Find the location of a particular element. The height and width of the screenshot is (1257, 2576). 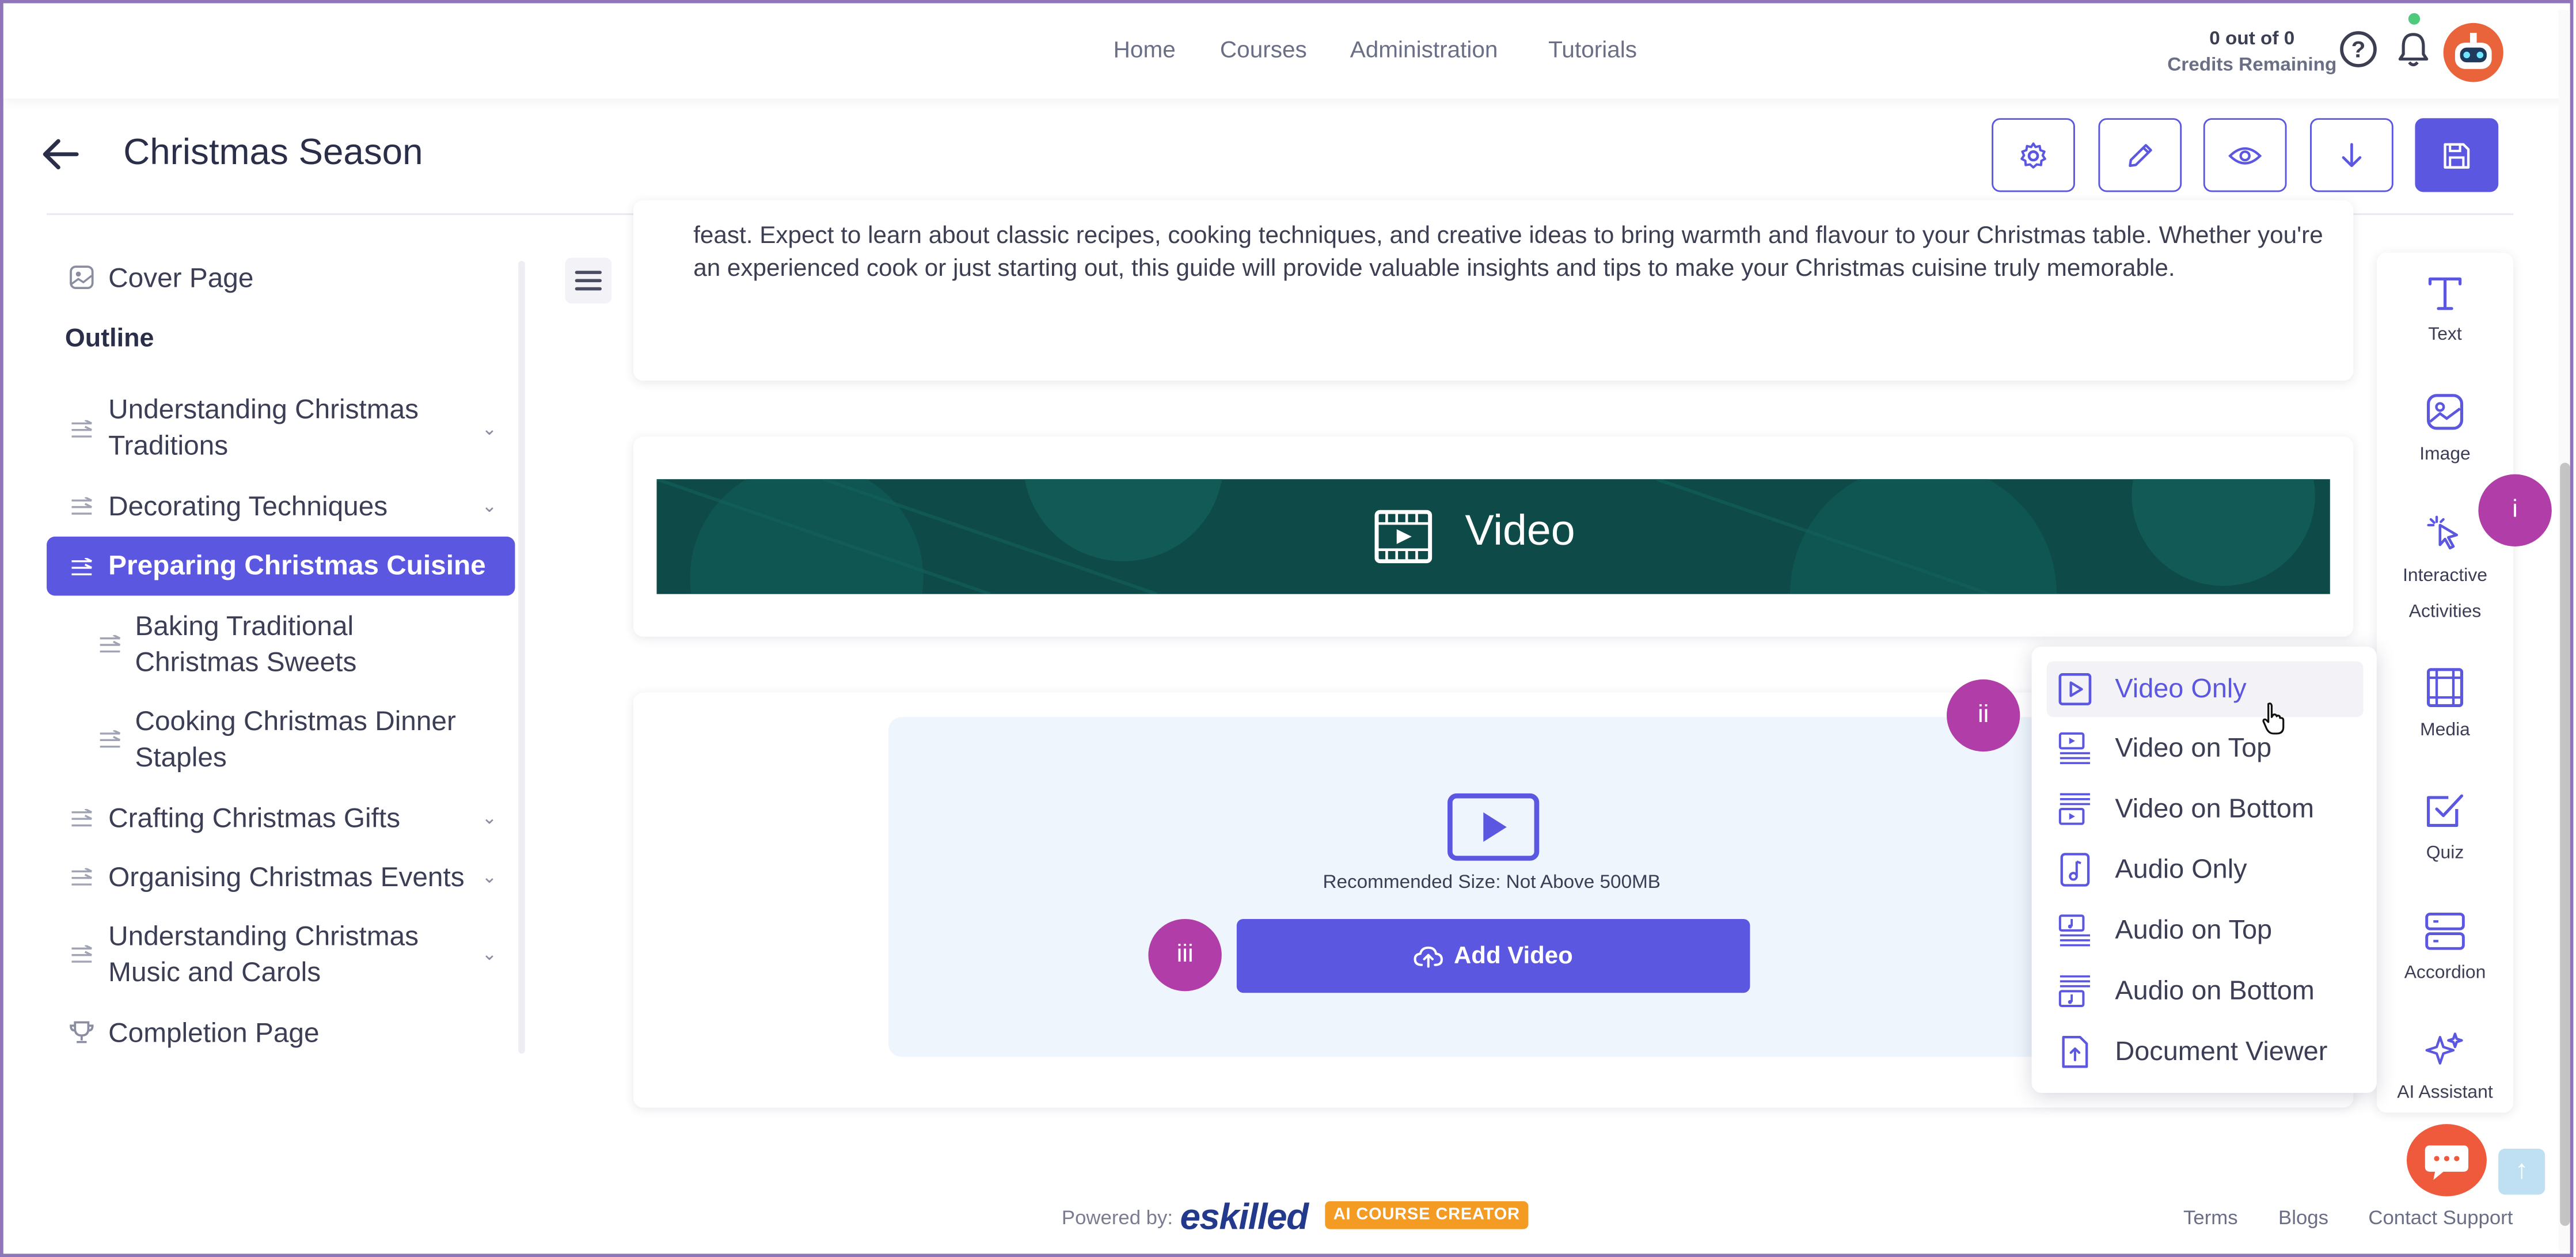

cover-image-icon is located at coordinates (82, 277).